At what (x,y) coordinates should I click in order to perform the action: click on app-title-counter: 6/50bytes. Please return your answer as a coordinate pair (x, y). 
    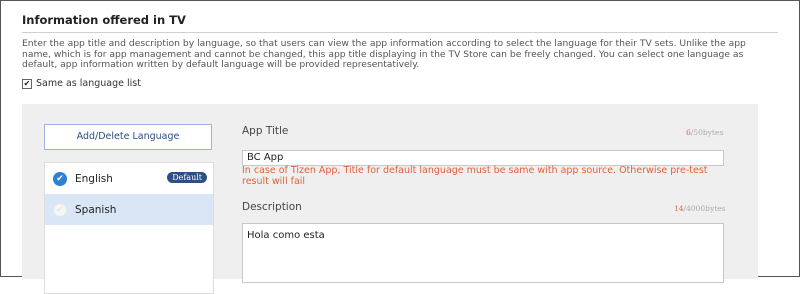
    Looking at the image, I should click on (705, 132).